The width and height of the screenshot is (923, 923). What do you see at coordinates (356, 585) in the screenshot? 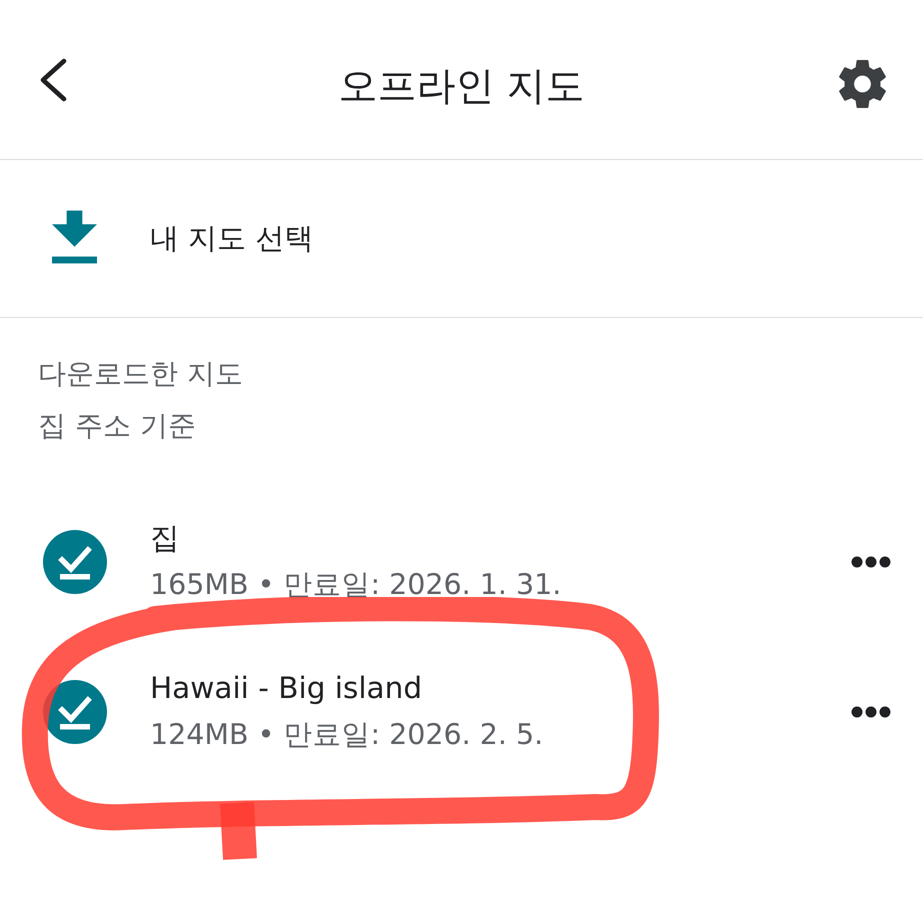
I see `map-details: 165MB • 만료일: 2026. 1. 31.` at bounding box center [356, 585].